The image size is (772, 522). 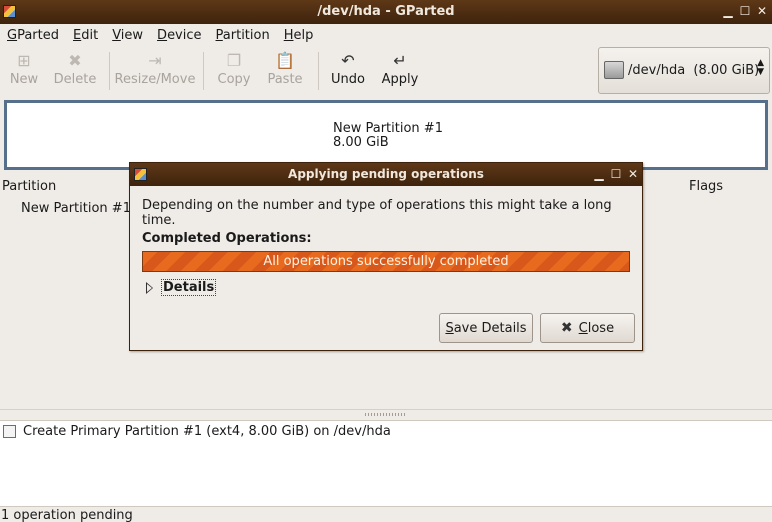 I want to click on pane-splitter, so click(x=386, y=414).